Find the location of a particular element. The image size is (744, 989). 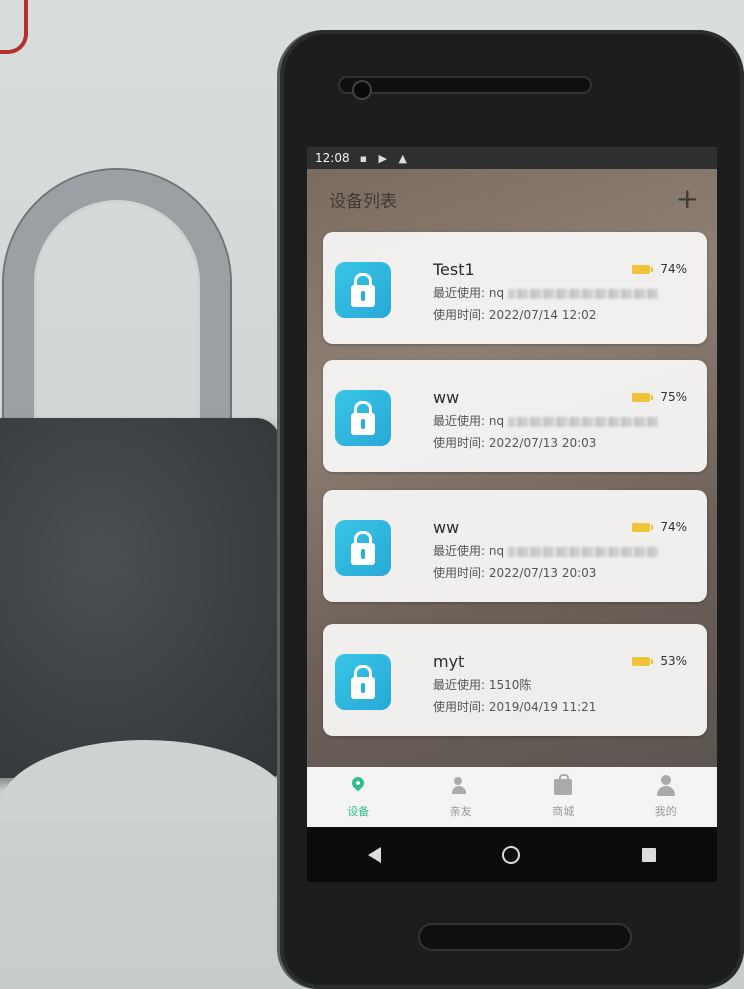

status-bar: 12:08 ▪ ▶ ▲ is located at coordinates (512, 158).